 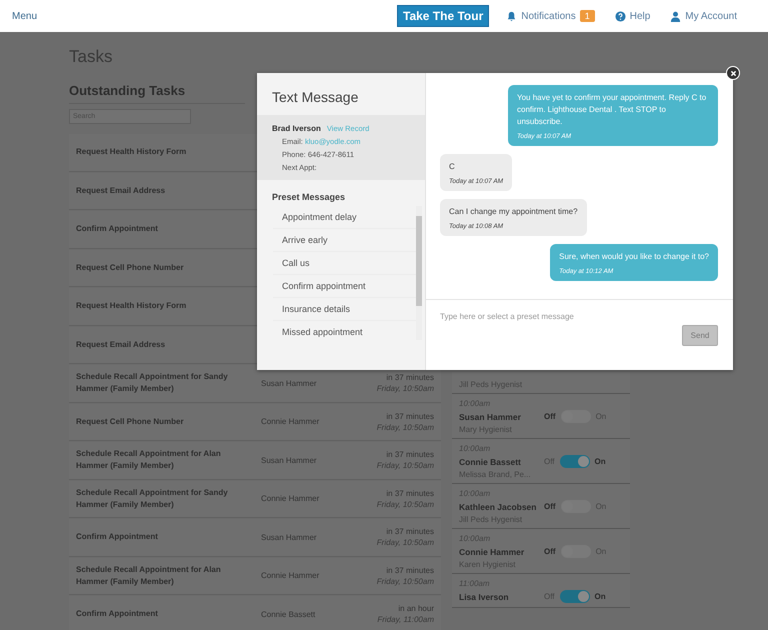 What do you see at coordinates (315, 97) in the screenshot?
I see `dialog-title: Text Message` at bounding box center [315, 97].